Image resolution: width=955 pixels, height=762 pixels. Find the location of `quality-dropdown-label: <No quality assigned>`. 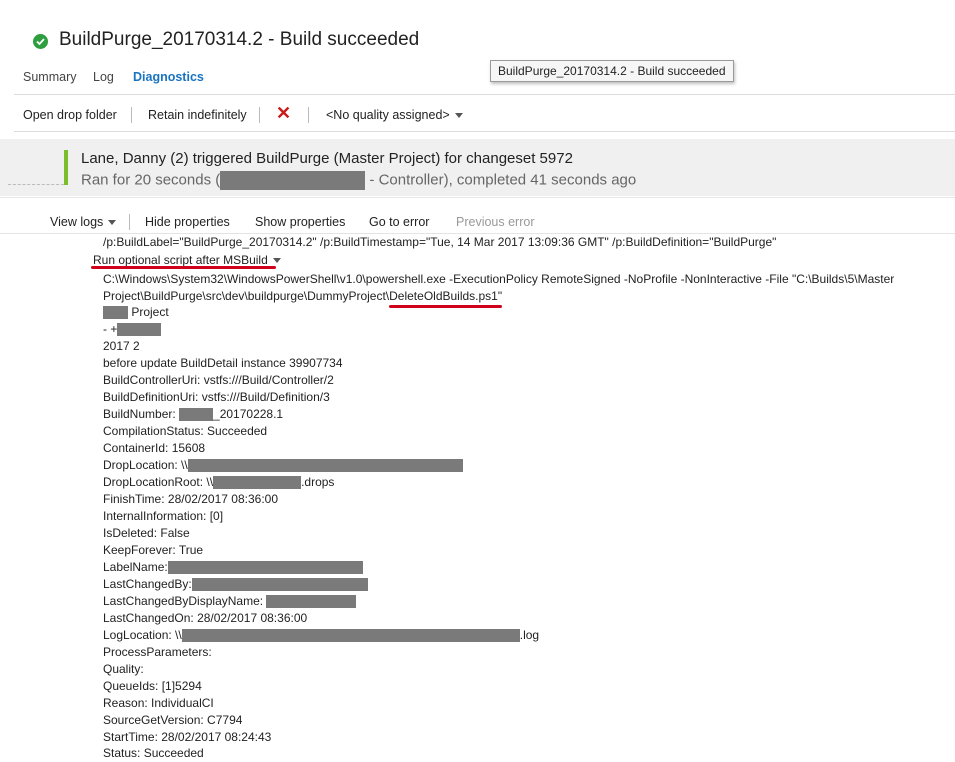

quality-dropdown-label: <No quality assigned> is located at coordinates (388, 115).